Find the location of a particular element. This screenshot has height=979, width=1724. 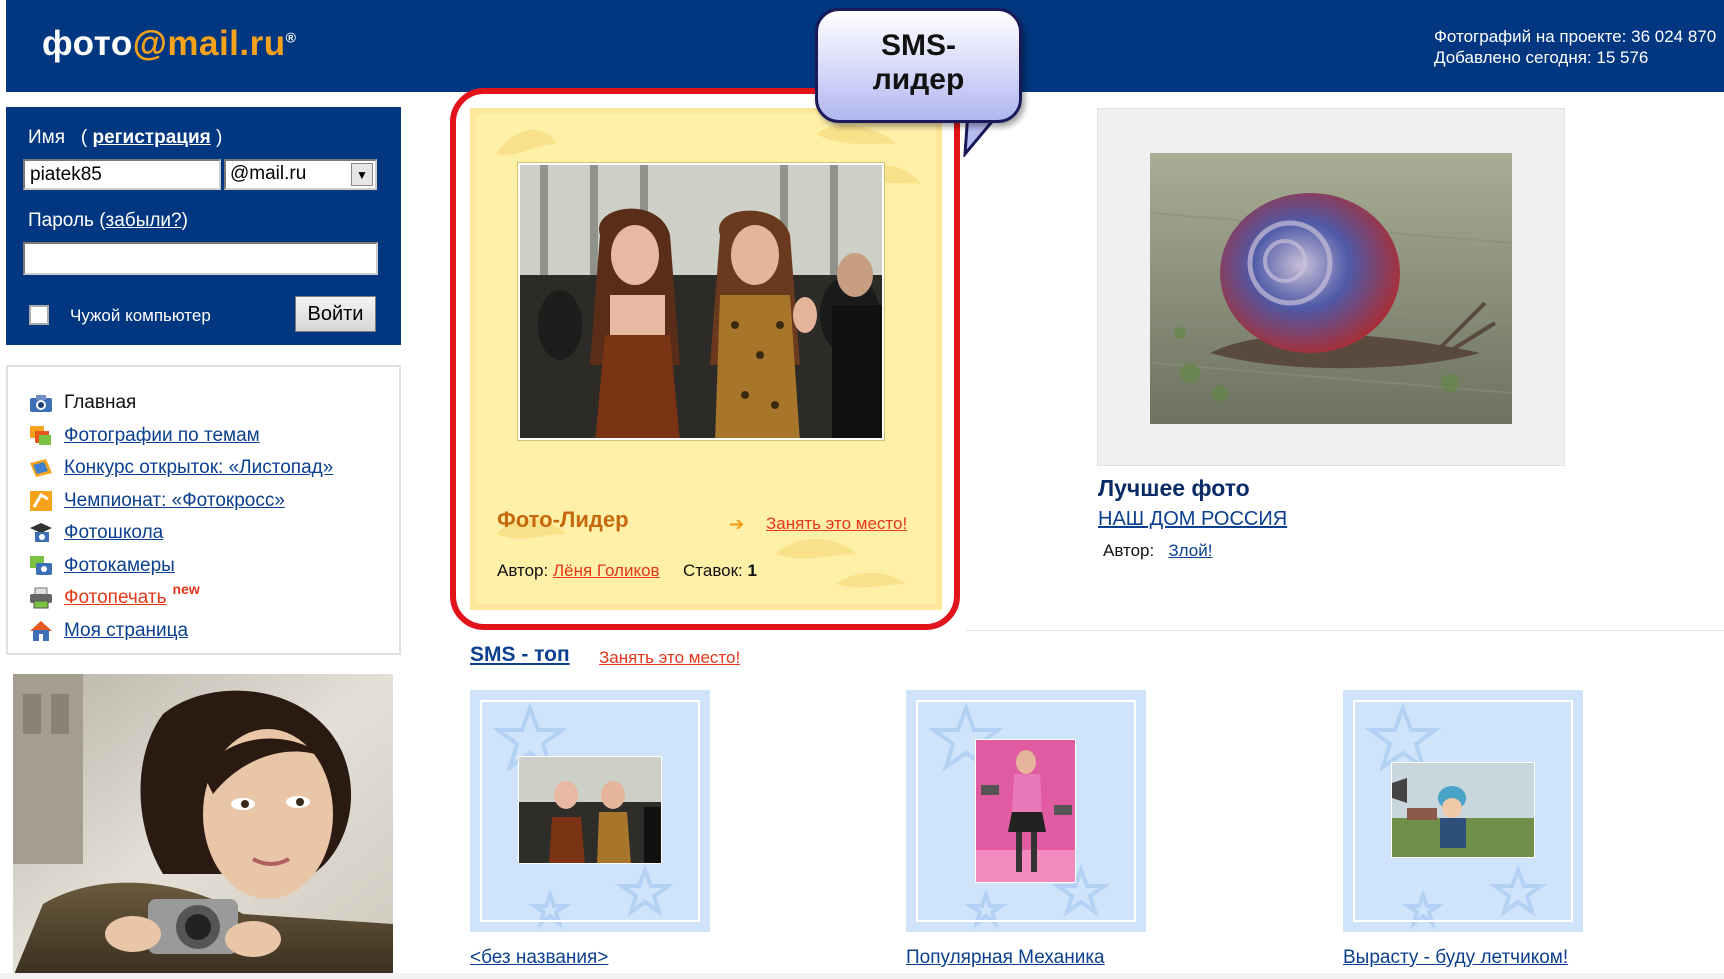

logo-mail: @mail is located at coordinates (186, 43).